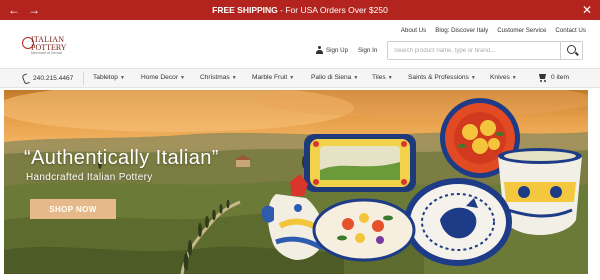  What do you see at coordinates (413, 30) in the screenshot?
I see `about-us-link: About Us` at bounding box center [413, 30].